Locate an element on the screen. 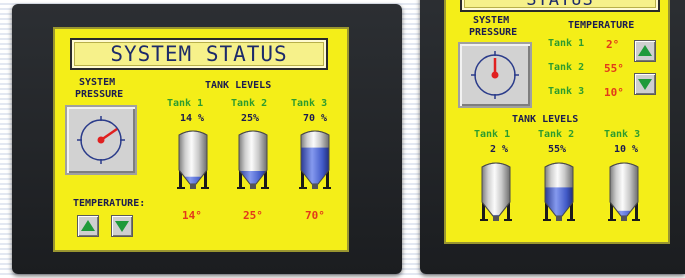 Image resolution: width=685 pixels, height=278 pixels. left-title-box: SYSTEM STATUS is located at coordinates (199, 54).